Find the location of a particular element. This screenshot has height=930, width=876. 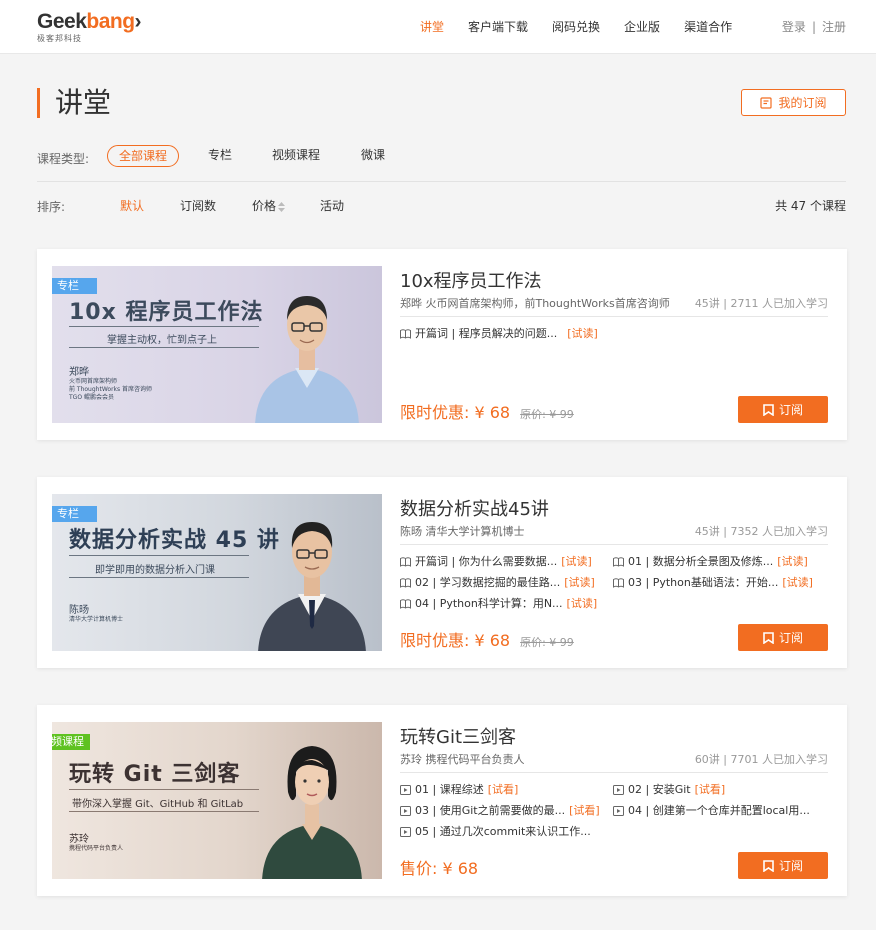

course-cover: 专栏 数据分析实战 45 讲 即学即用的数据分析入门课 陈旸 清华大学计算机博士 is located at coordinates (217, 572).